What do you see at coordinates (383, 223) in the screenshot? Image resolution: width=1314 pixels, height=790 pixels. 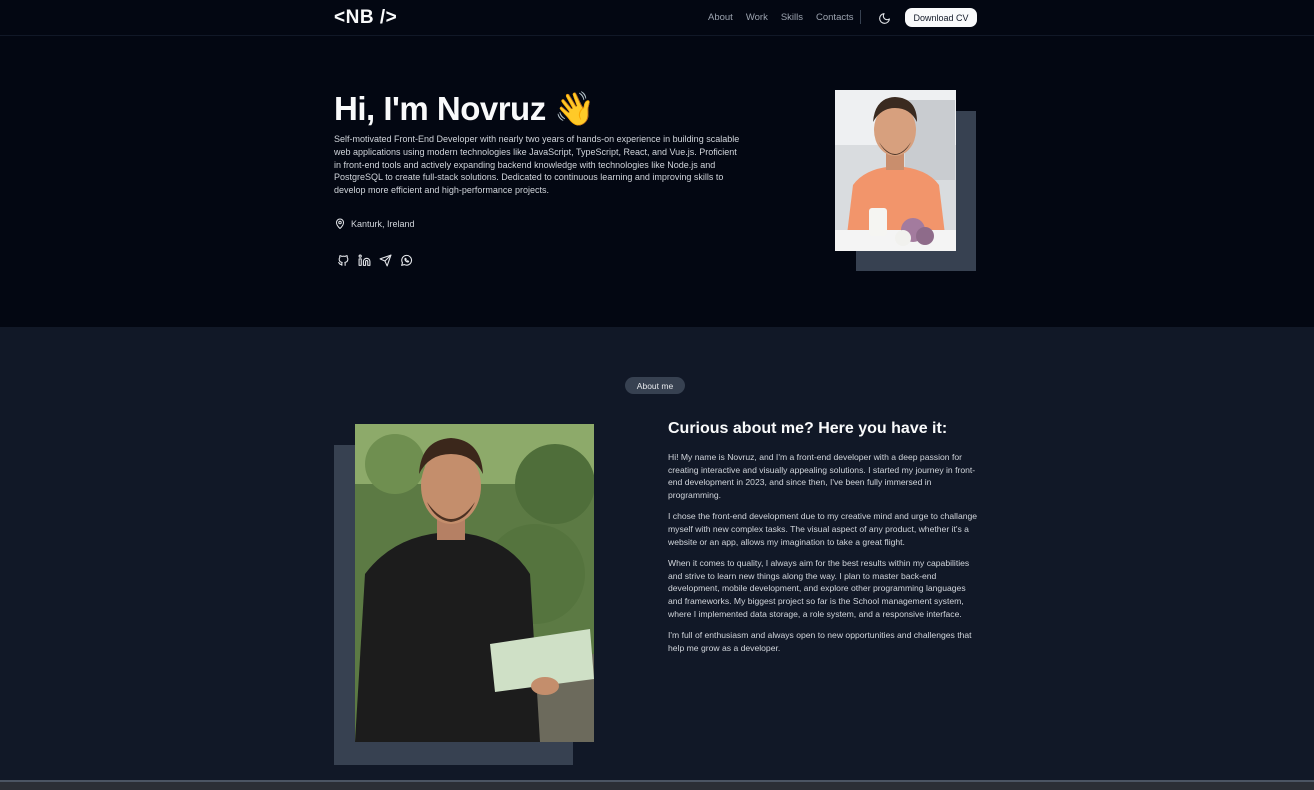 I see `location-text: Kanturk, Ireland` at bounding box center [383, 223].